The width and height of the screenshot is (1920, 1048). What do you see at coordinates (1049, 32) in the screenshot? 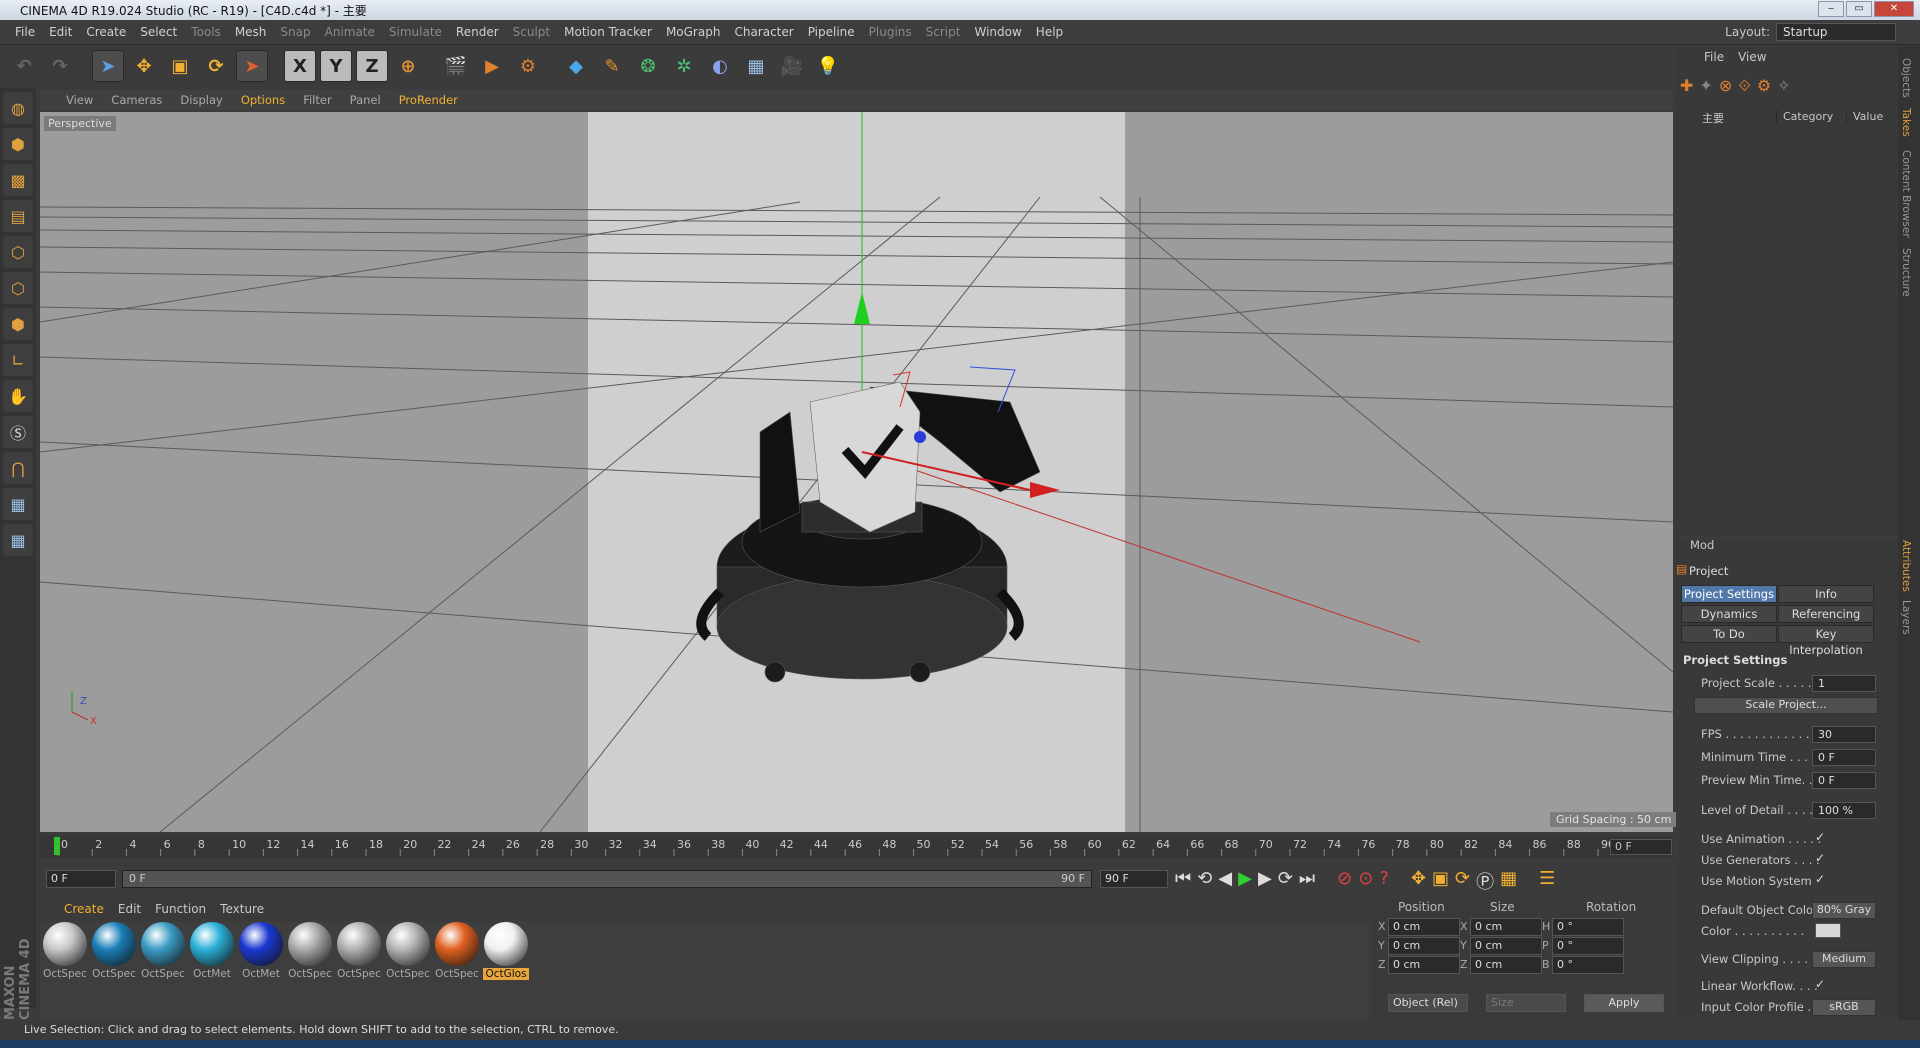
I see `menu-help: Help` at bounding box center [1049, 32].